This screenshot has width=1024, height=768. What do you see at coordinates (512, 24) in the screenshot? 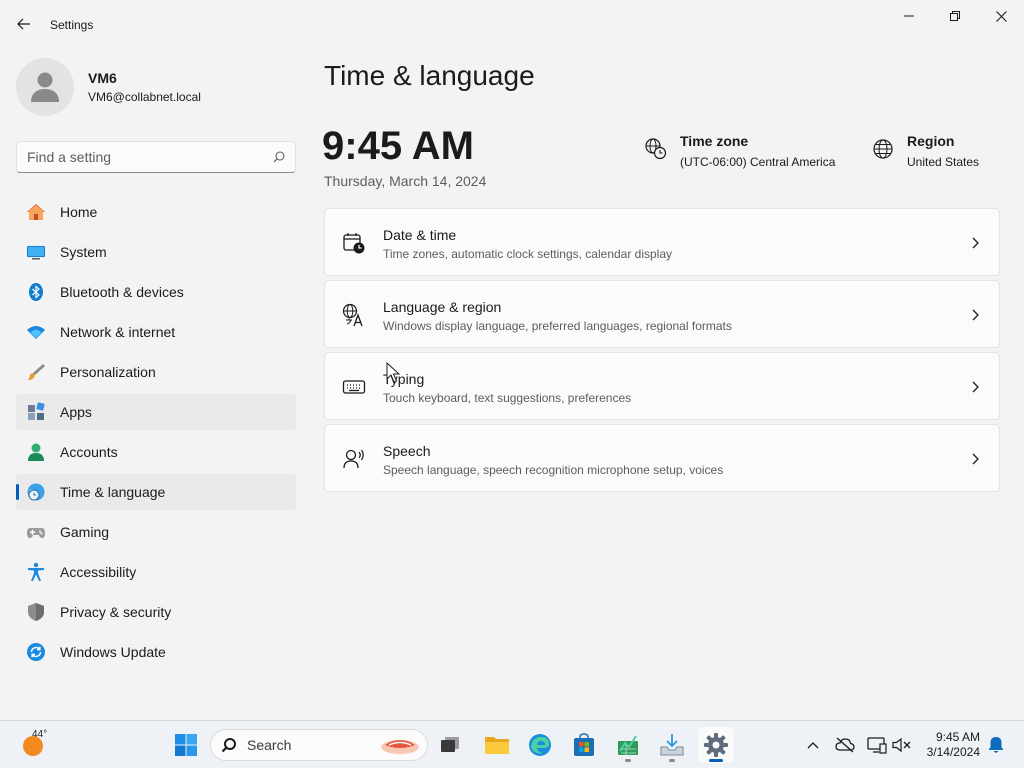
I see `title-bar: Settings` at bounding box center [512, 24].